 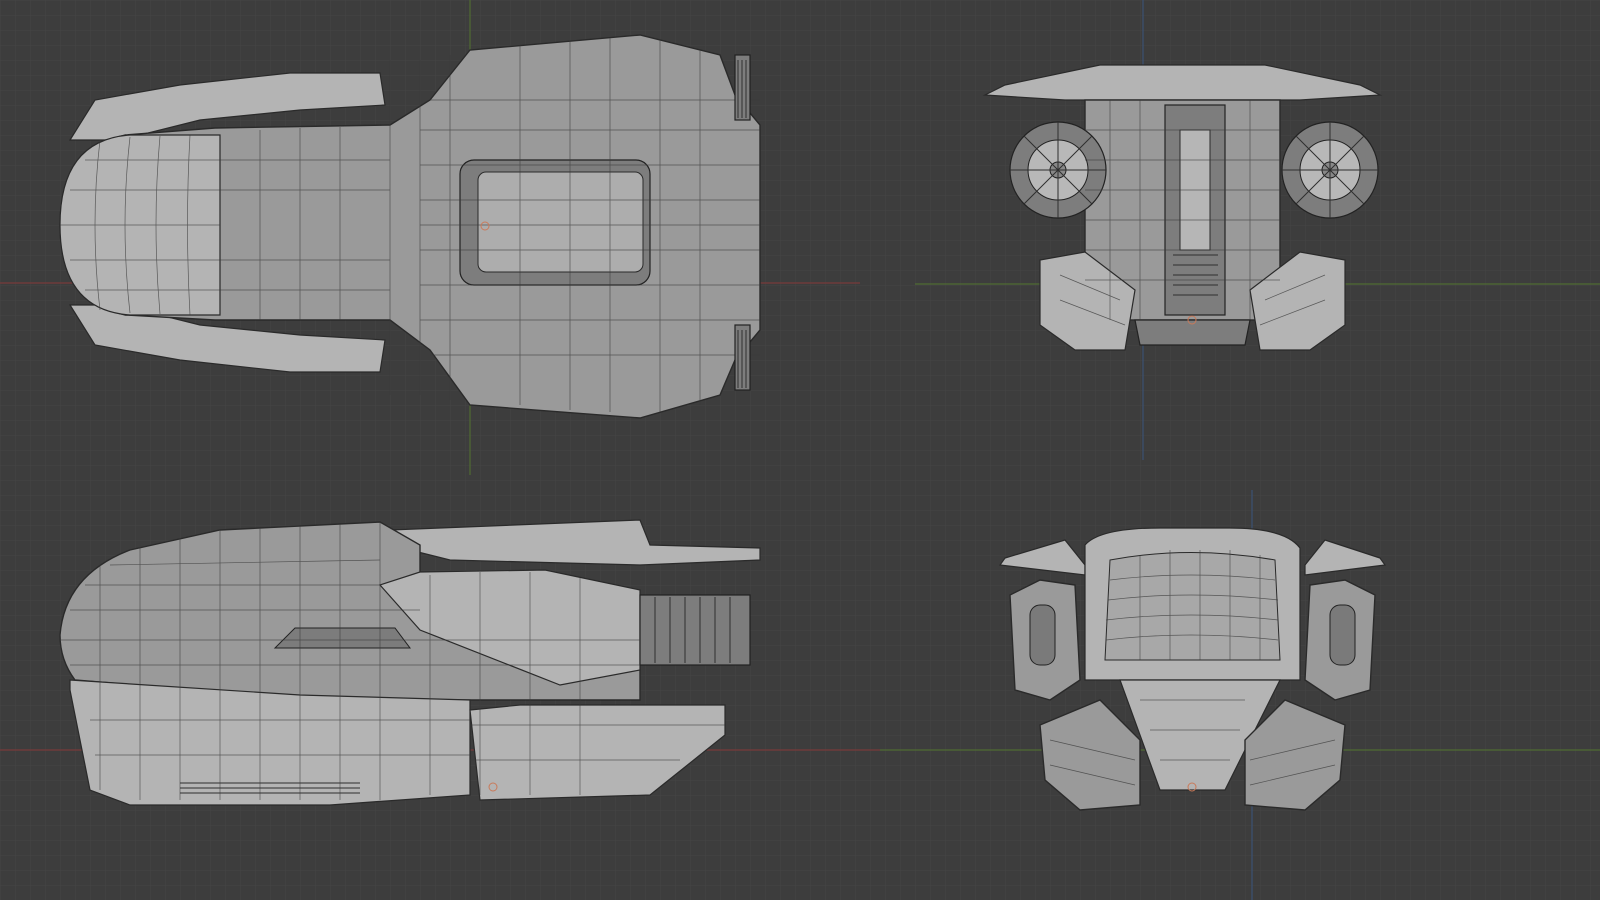 What do you see at coordinates (410, 662) in the screenshot?
I see `side-view` at bounding box center [410, 662].